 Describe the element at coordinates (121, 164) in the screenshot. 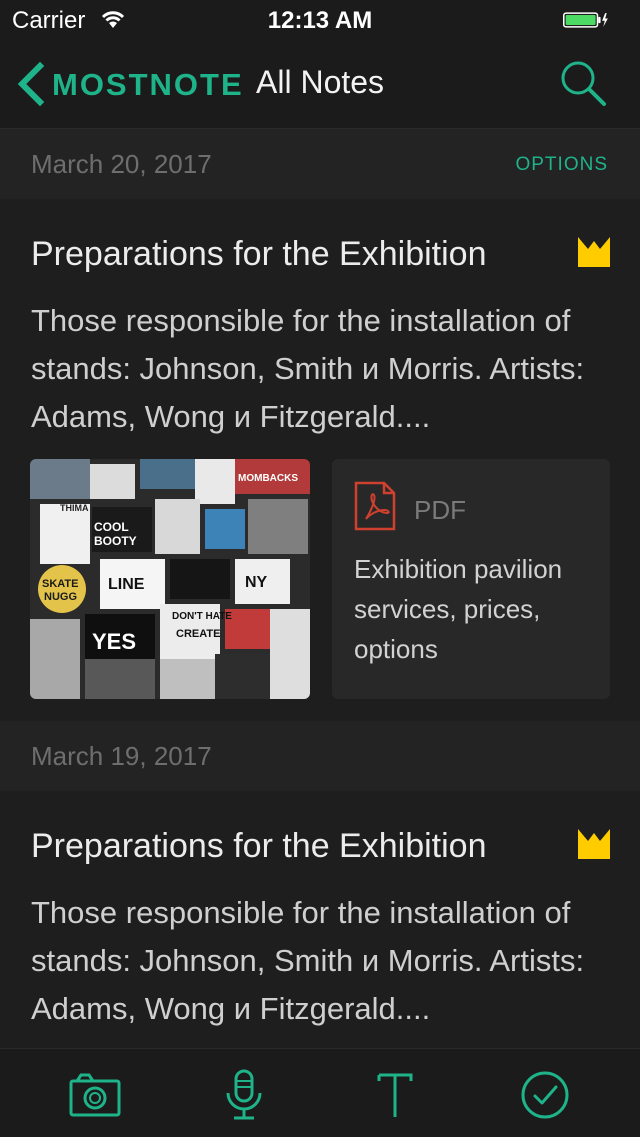

I see `date-label: March 20, 2017` at that location.